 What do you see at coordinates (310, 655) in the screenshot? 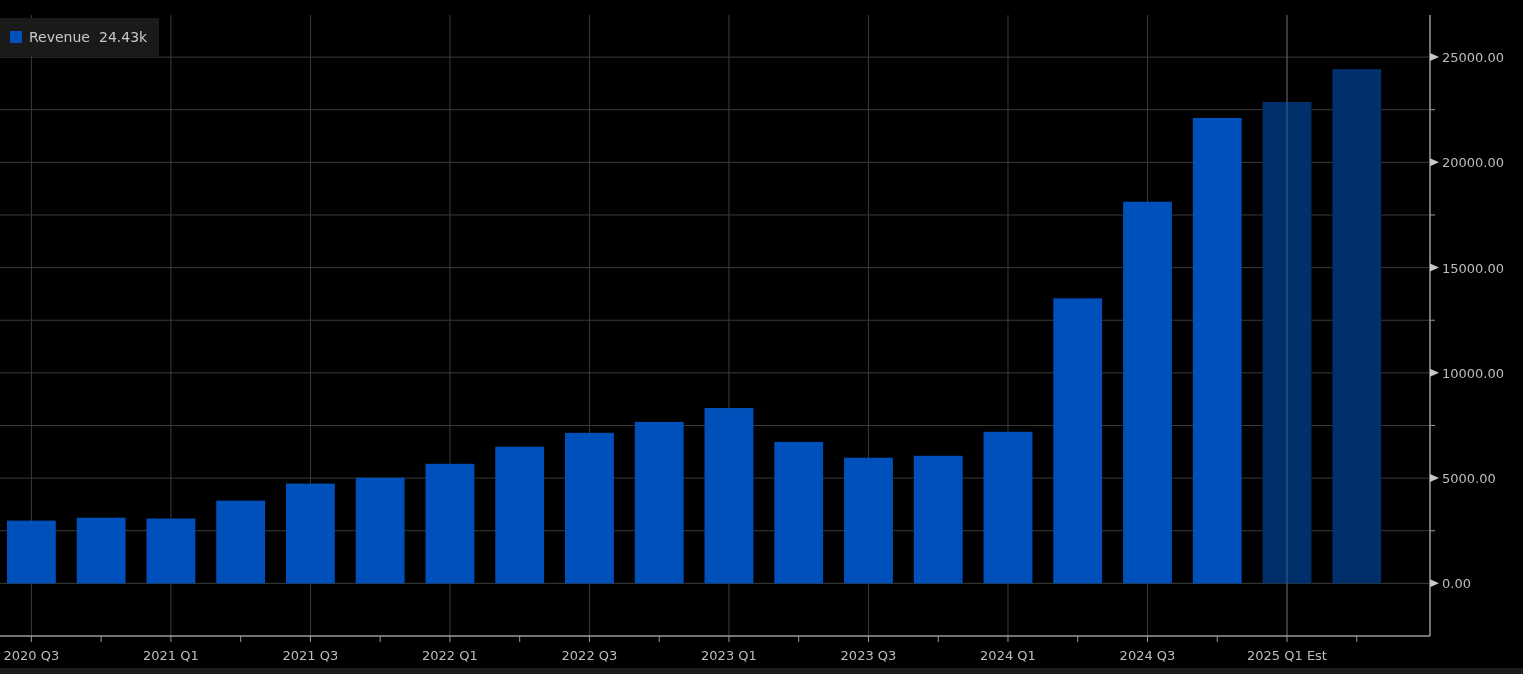
I see `x-axis-label: 2021 Q3` at bounding box center [310, 655].